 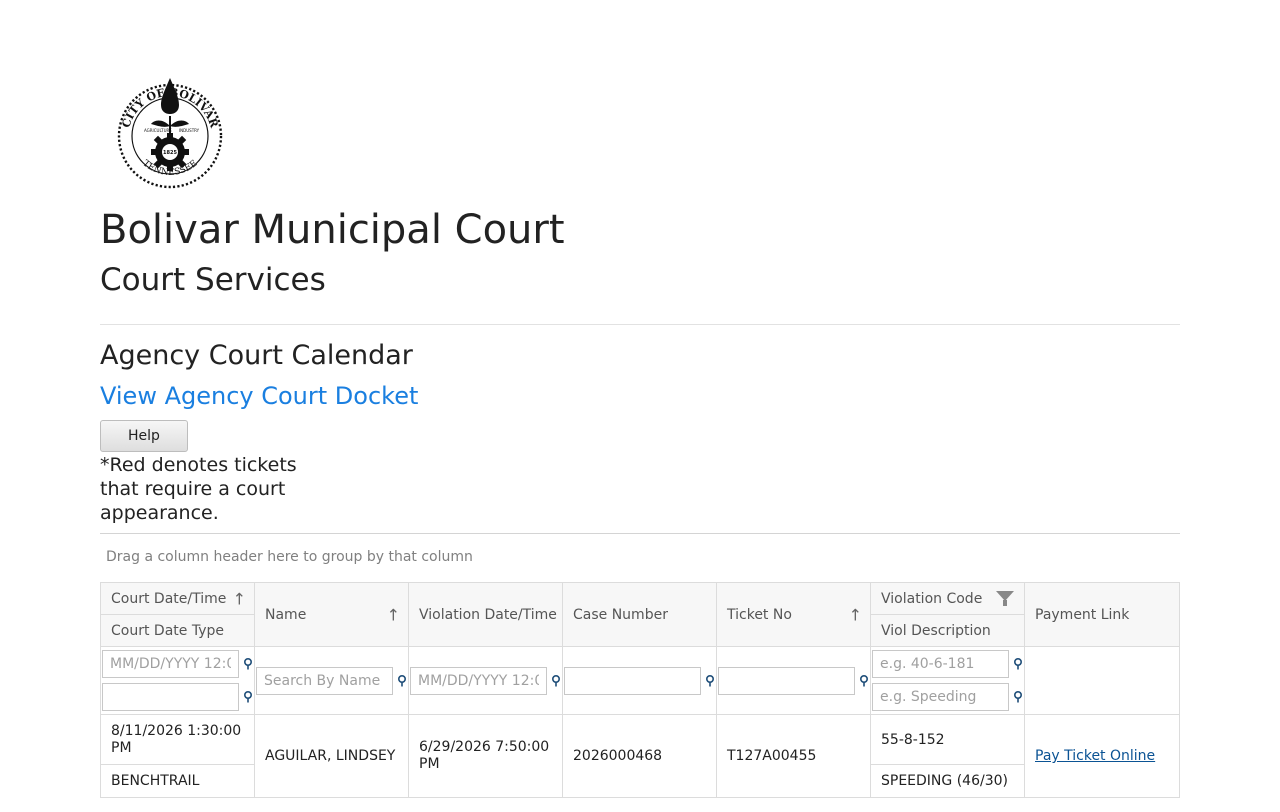 I want to click on court-subtitle: Court Services, so click(x=213, y=280).